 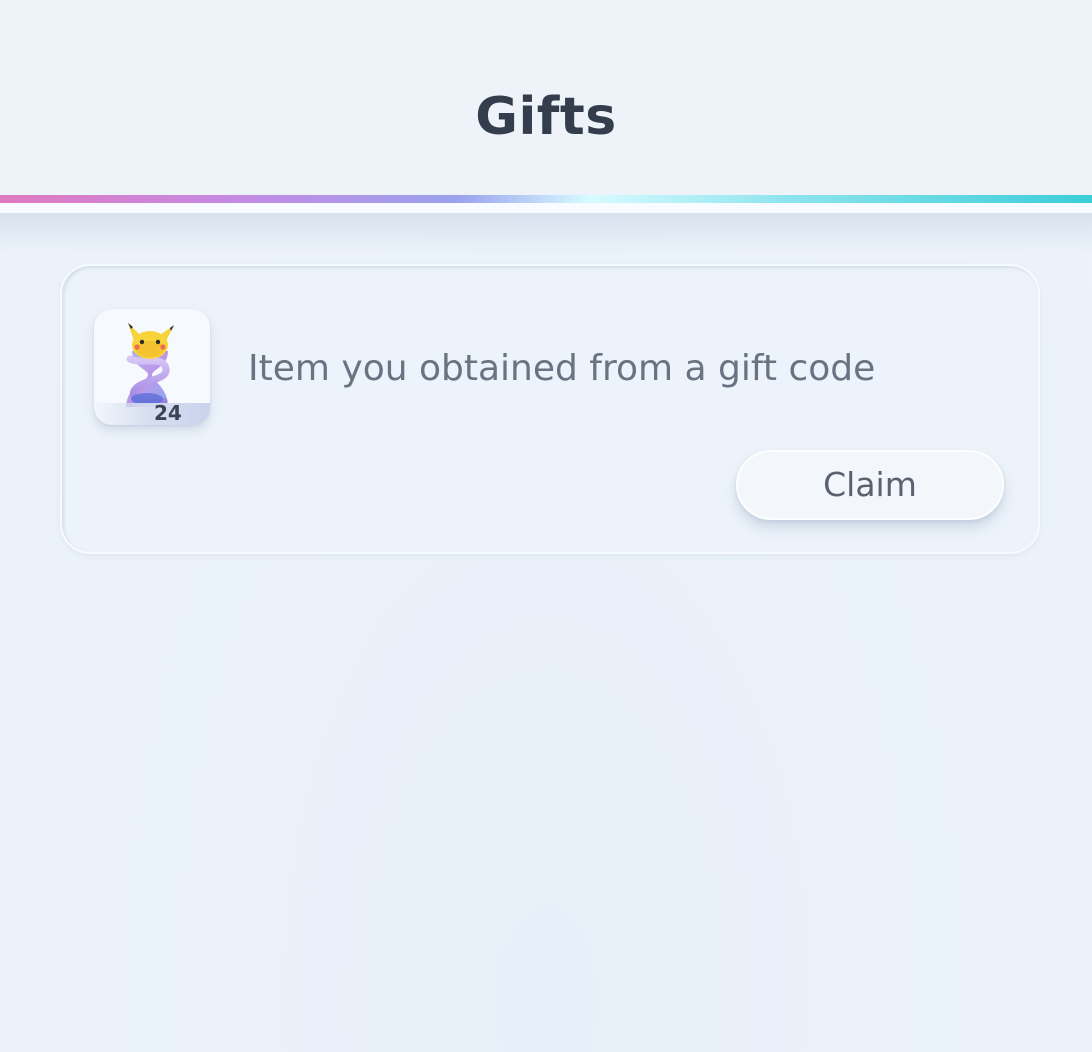 What do you see at coordinates (562, 368) in the screenshot?
I see `gift-description: Item you obtained from a gift code` at bounding box center [562, 368].